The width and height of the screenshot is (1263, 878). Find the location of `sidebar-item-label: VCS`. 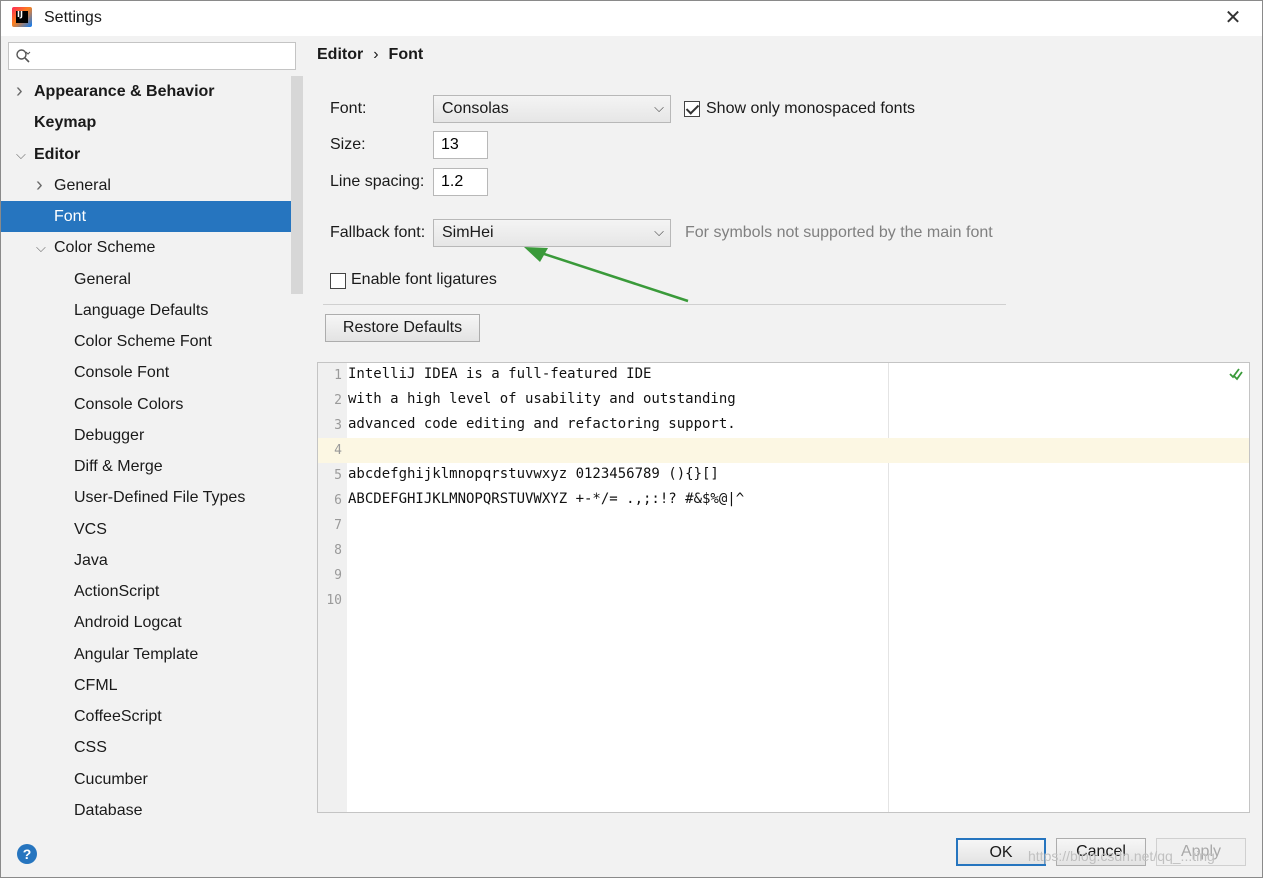

sidebar-item-label: VCS is located at coordinates (90, 529).